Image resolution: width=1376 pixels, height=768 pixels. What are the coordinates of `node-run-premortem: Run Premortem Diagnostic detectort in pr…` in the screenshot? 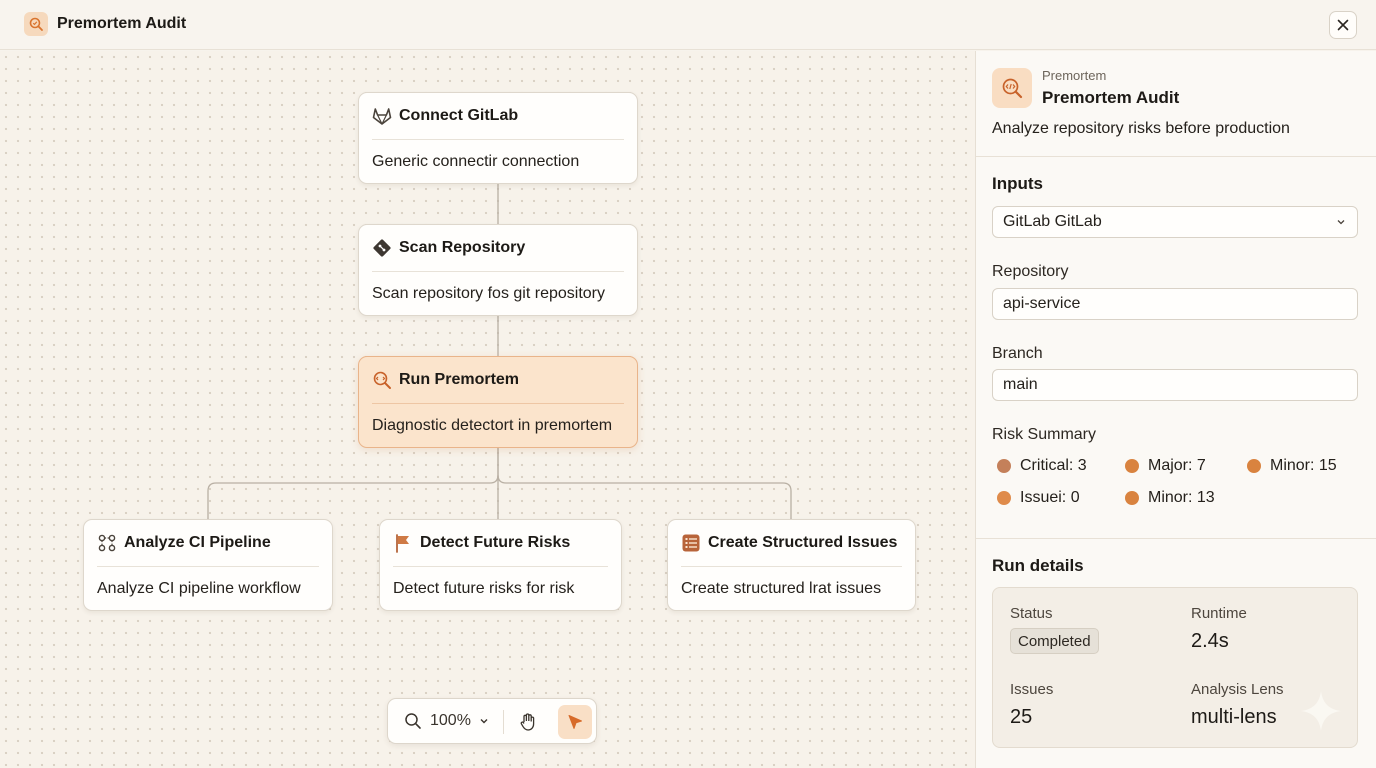 It's located at (498, 402).